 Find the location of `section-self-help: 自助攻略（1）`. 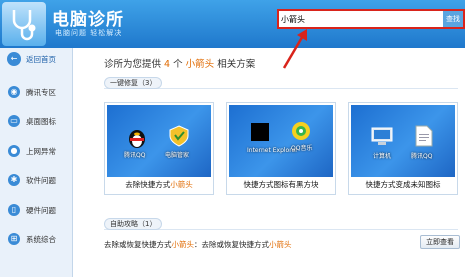

section-self-help: 自助攻略（1） is located at coordinates (281, 224).